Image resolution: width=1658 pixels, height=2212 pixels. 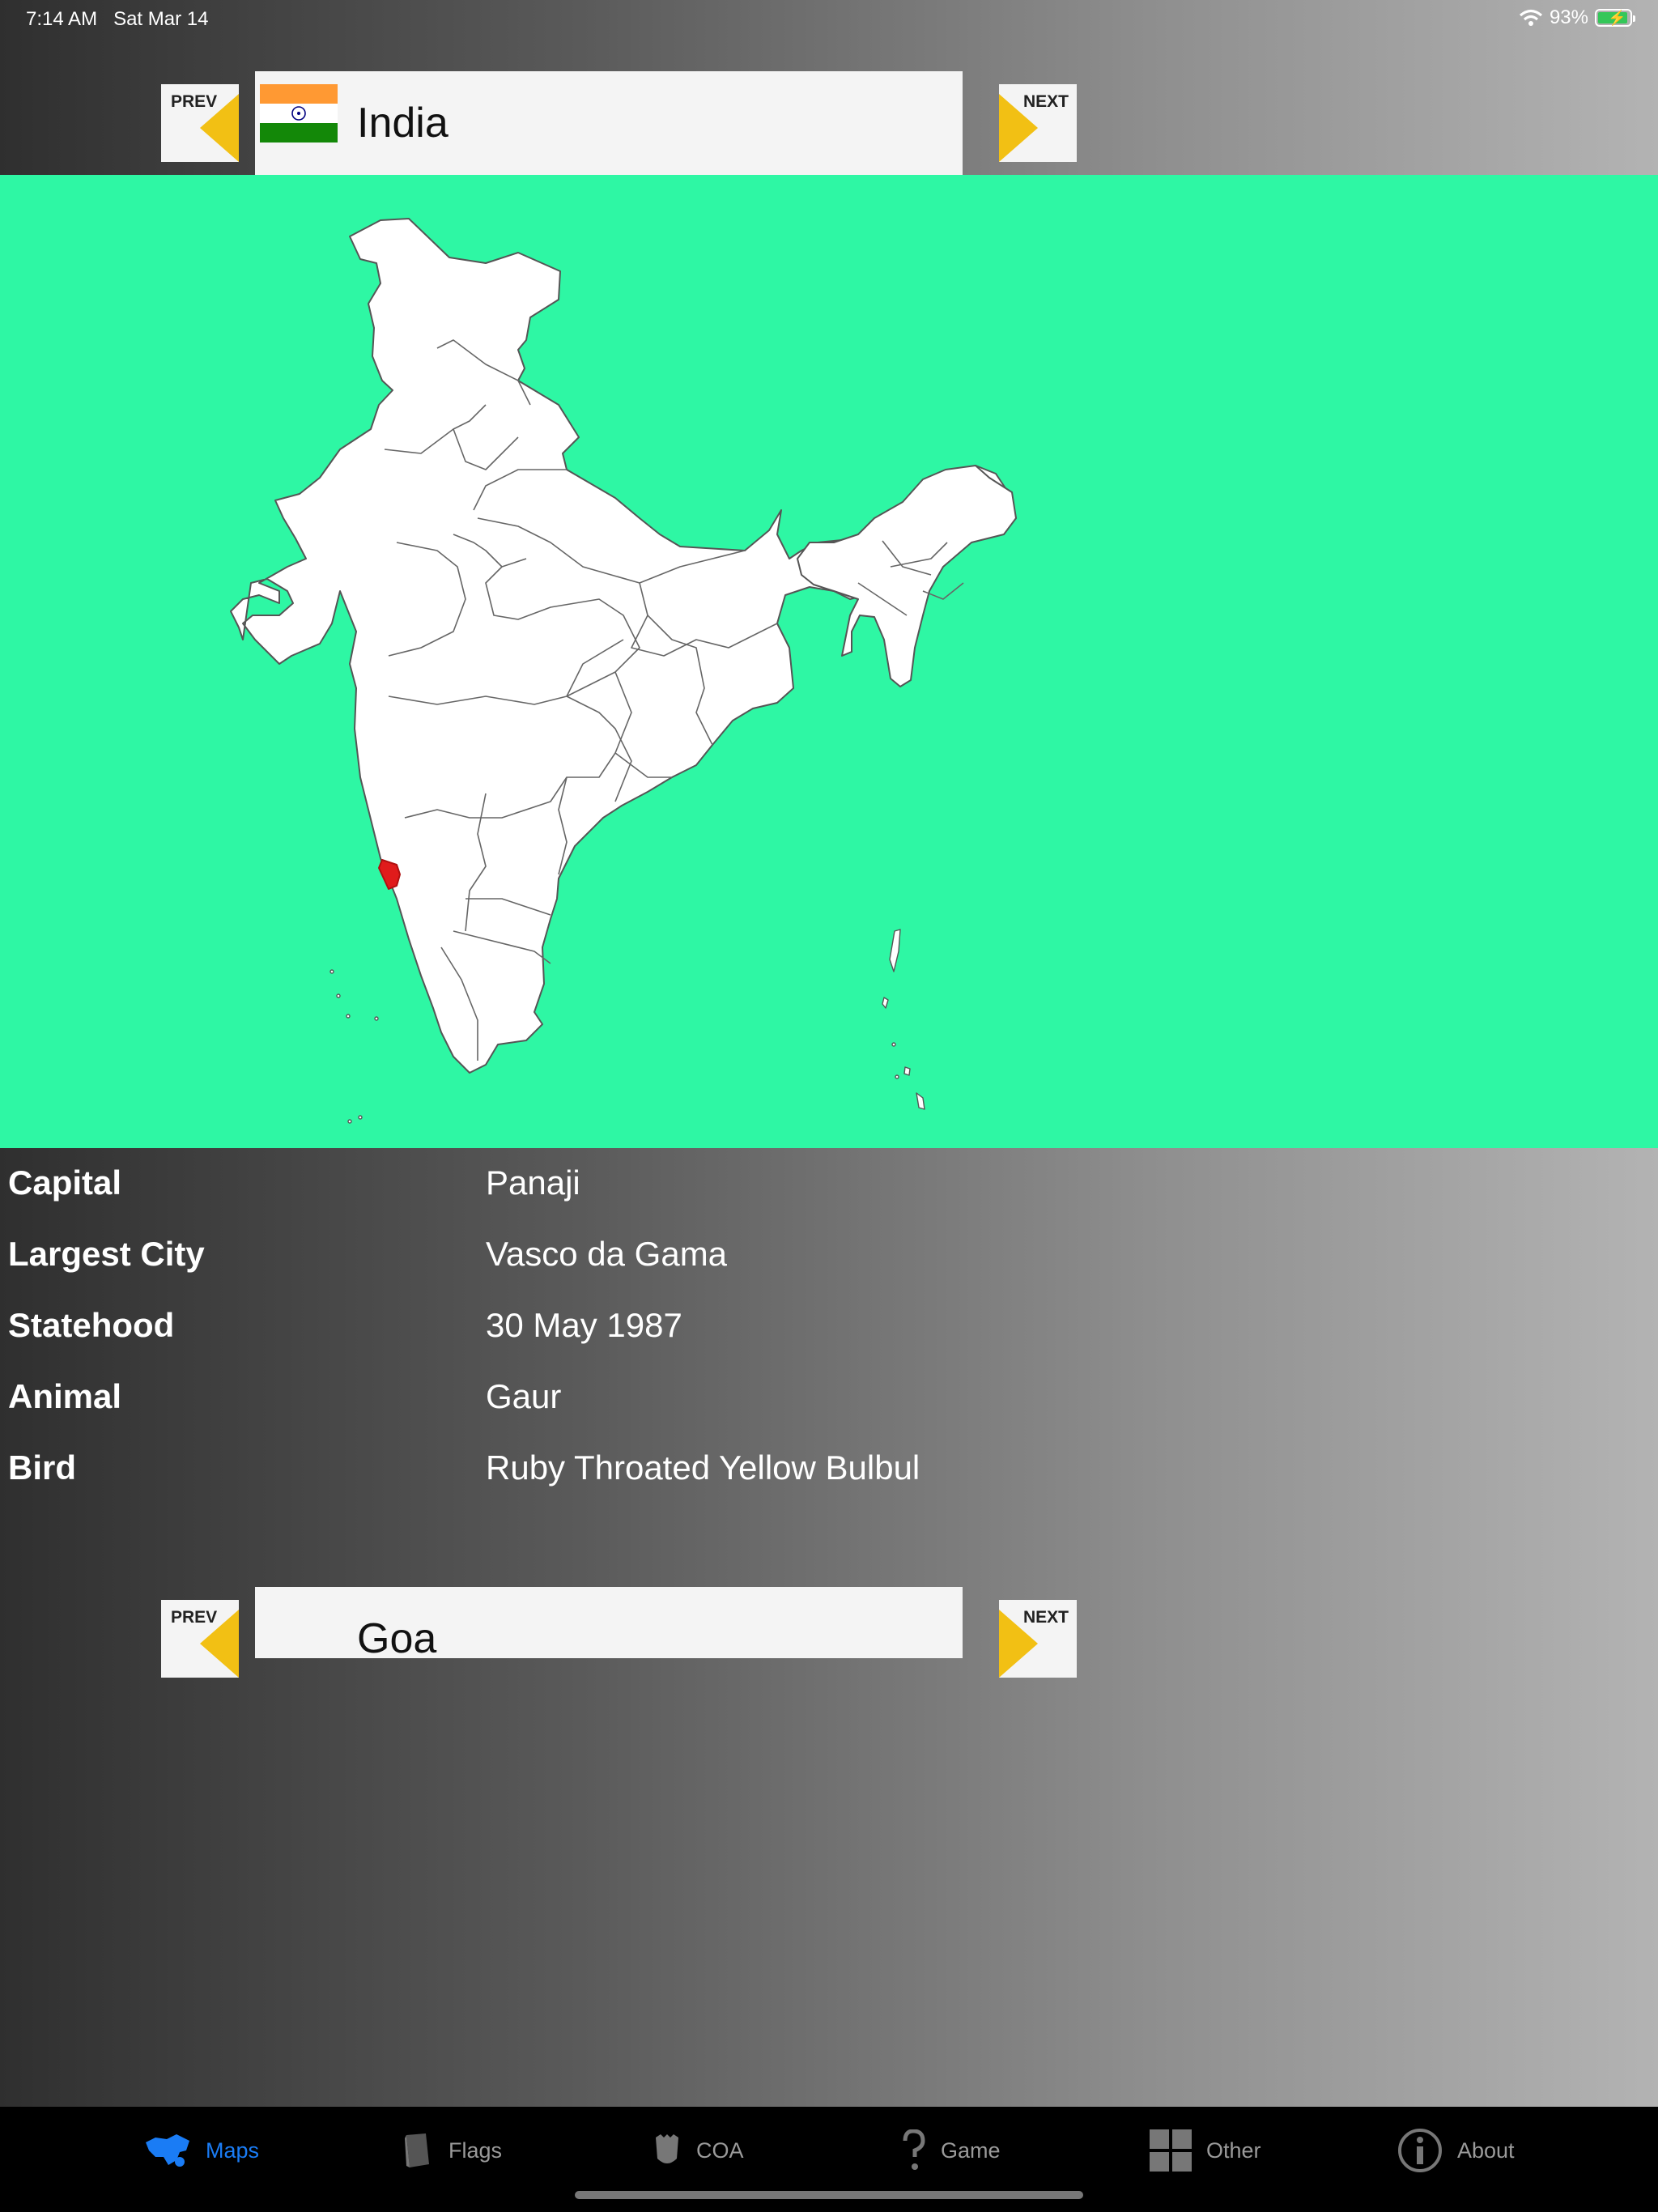 I want to click on info-value: Gaur, so click(x=524, y=1396).